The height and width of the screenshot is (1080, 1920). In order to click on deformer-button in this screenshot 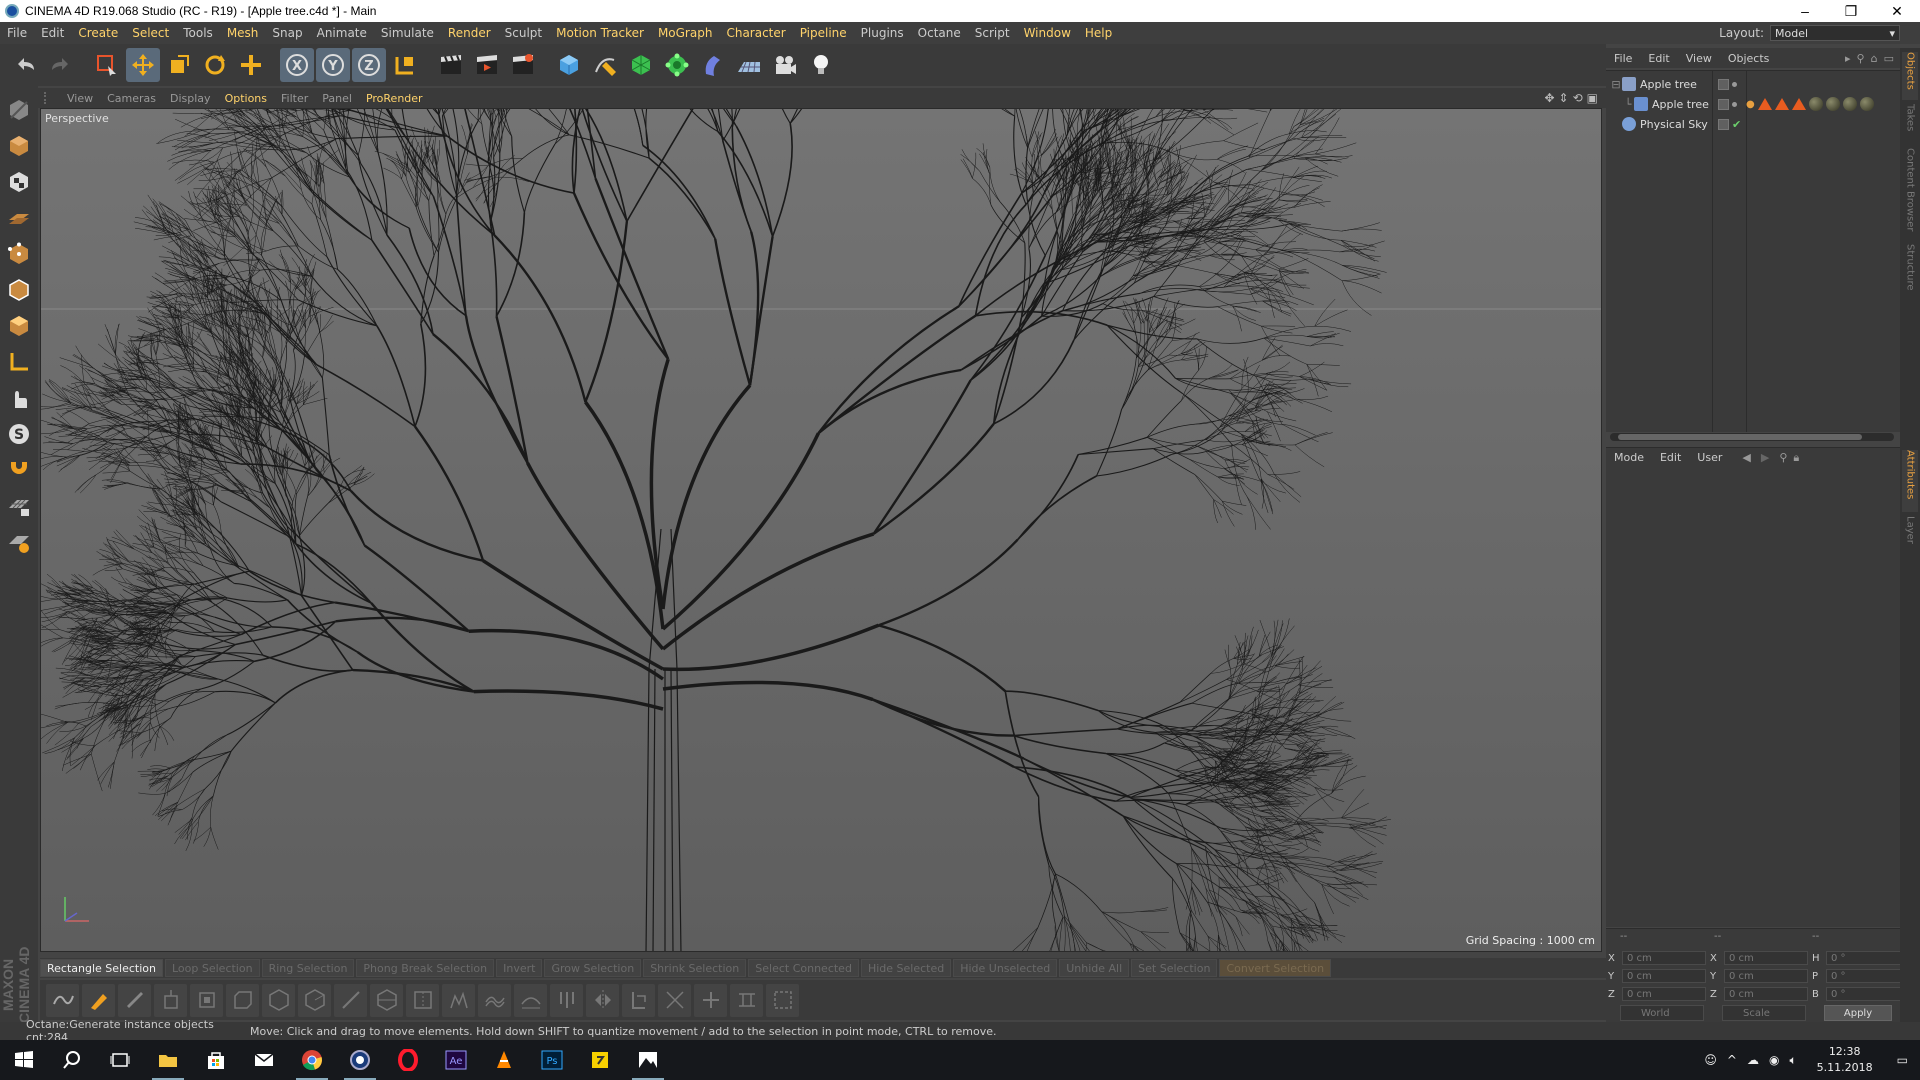, I will do `click(713, 65)`.